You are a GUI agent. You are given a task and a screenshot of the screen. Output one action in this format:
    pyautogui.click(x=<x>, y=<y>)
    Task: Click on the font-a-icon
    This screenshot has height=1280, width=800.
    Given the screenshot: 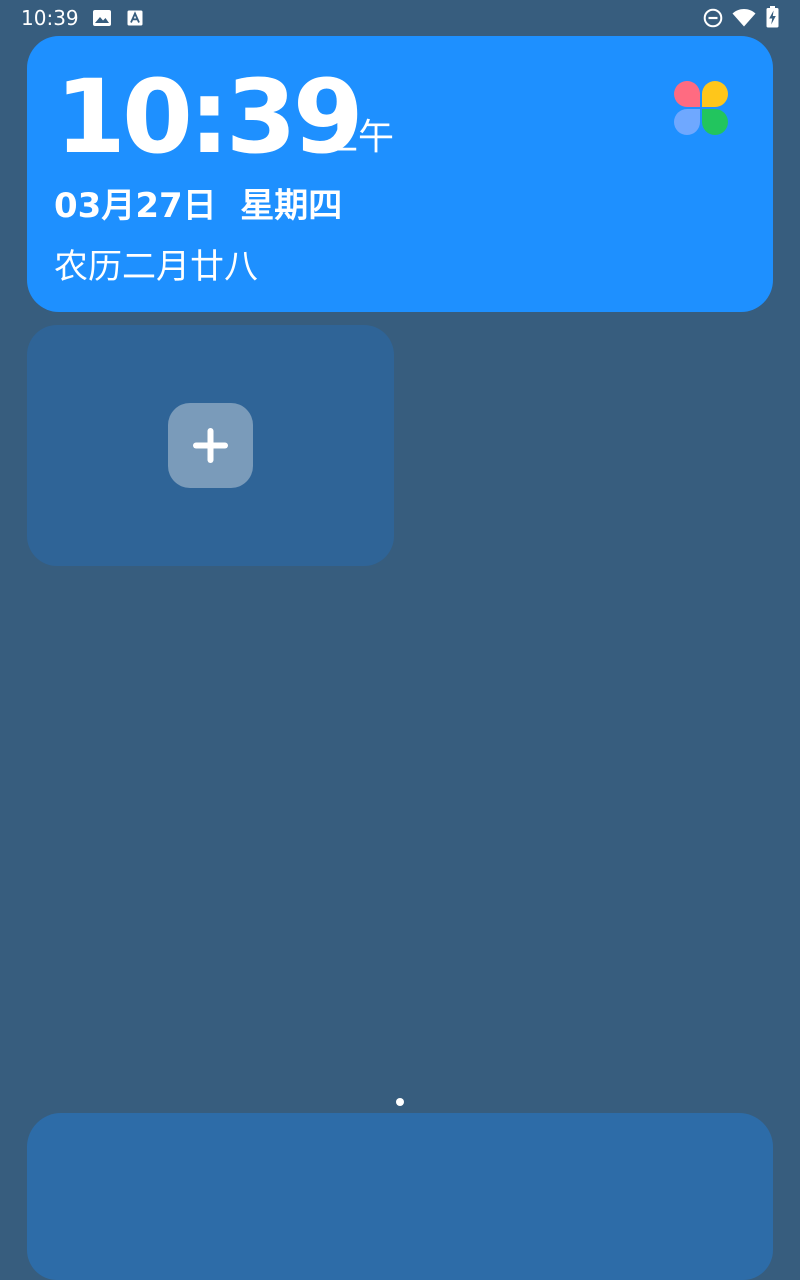 What is the action you would take?
    pyautogui.click(x=135, y=18)
    